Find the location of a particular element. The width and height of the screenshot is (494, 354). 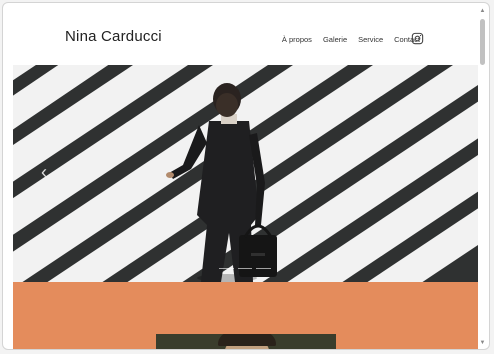

carousel-indicators is located at coordinates (245, 269).